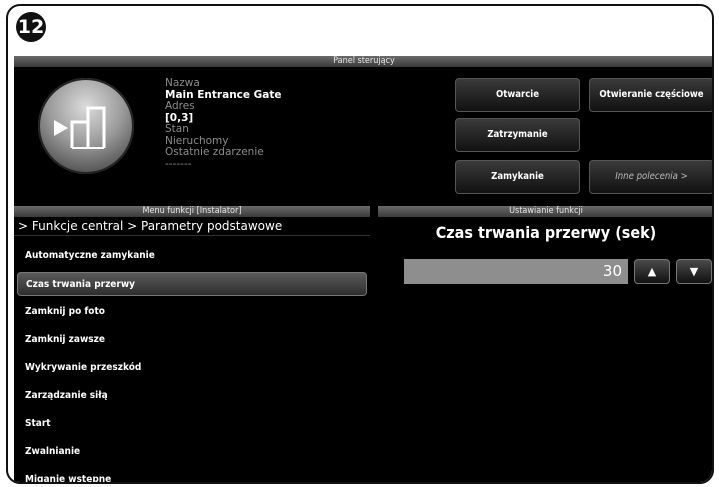  I want to click on menu-item: Czas trwania przerwy, so click(192, 284).